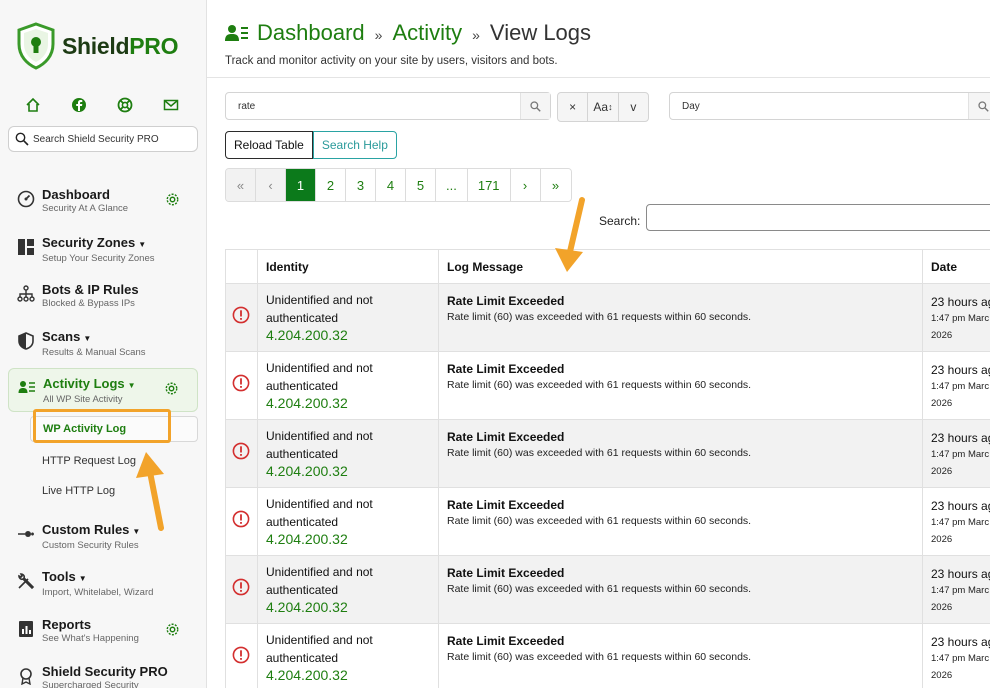  What do you see at coordinates (680, 266) in the screenshot?
I see `column-header-message: Log Message` at bounding box center [680, 266].